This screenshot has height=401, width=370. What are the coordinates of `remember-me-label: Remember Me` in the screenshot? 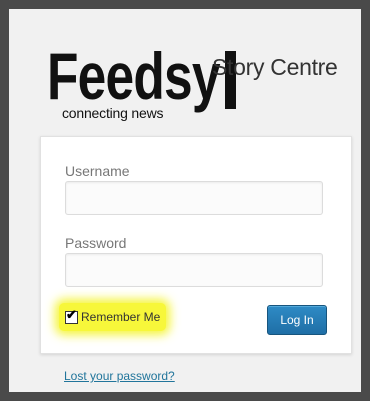 It's located at (120, 317).